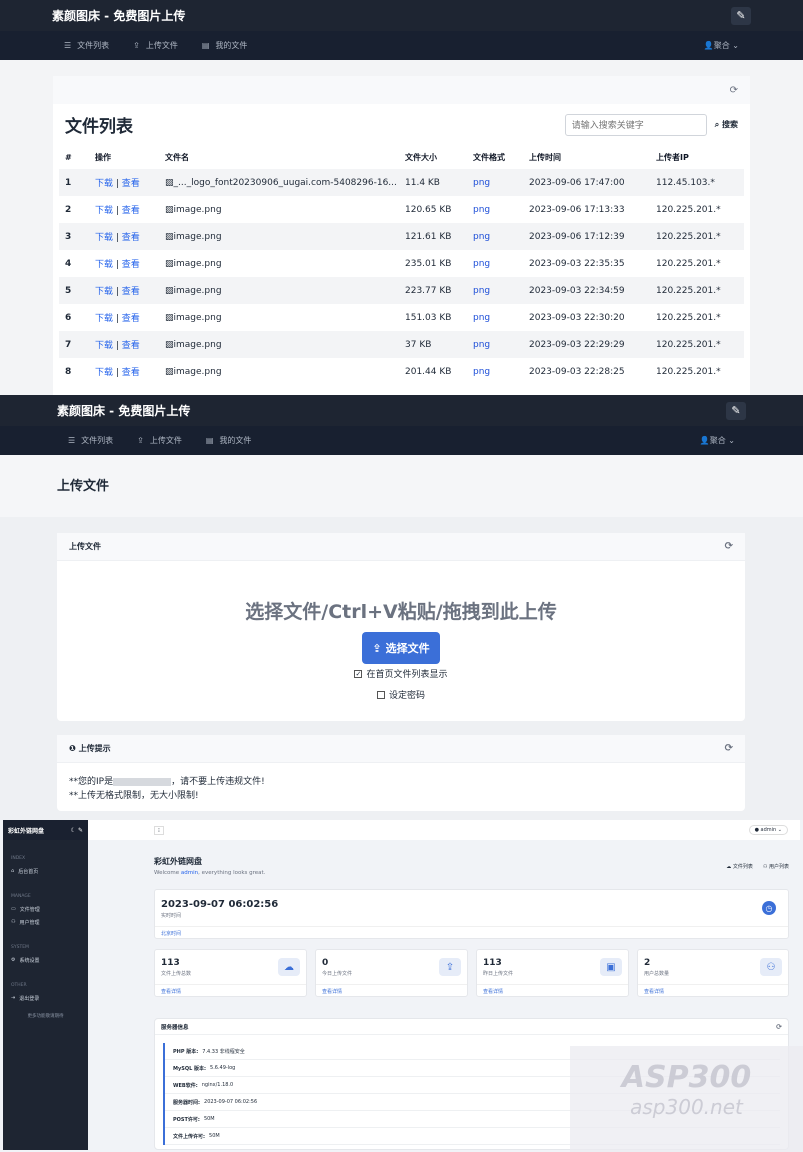 Image resolution: width=803 pixels, height=1152 pixels. I want to click on select-file-button: ⇪ 选择文件, so click(401, 648).